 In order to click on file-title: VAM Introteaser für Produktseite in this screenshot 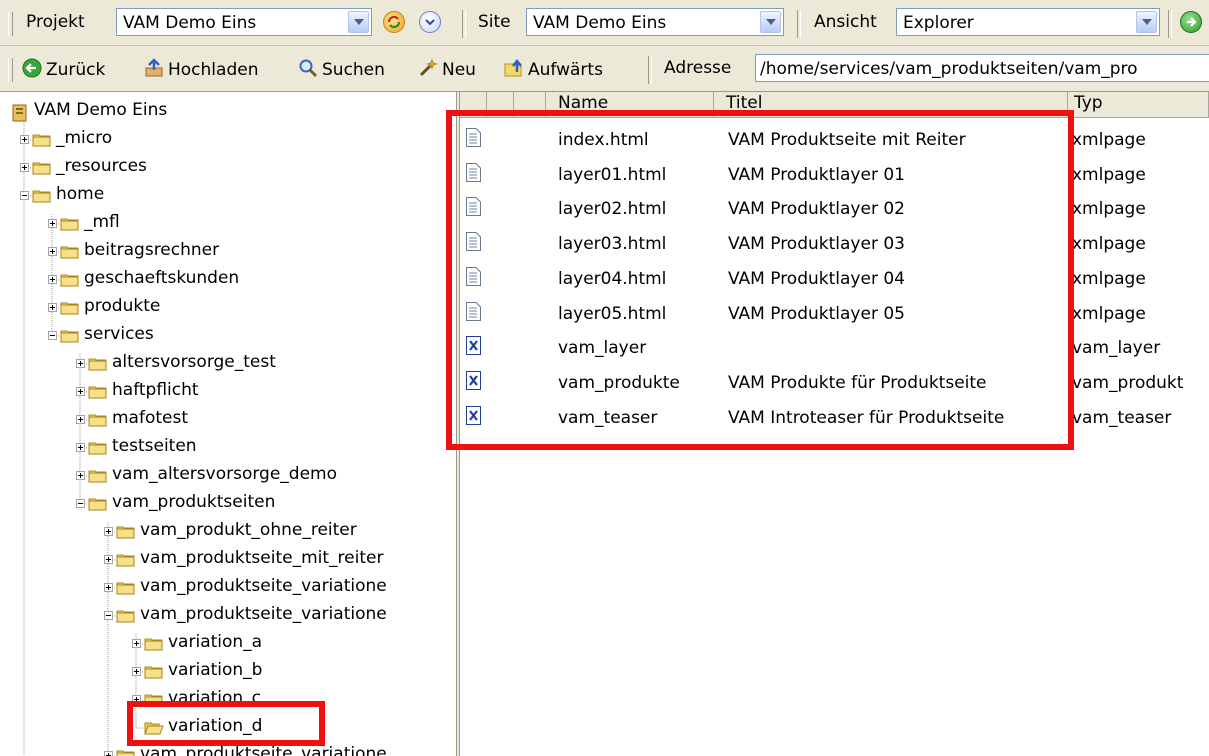, I will do `click(866, 417)`.